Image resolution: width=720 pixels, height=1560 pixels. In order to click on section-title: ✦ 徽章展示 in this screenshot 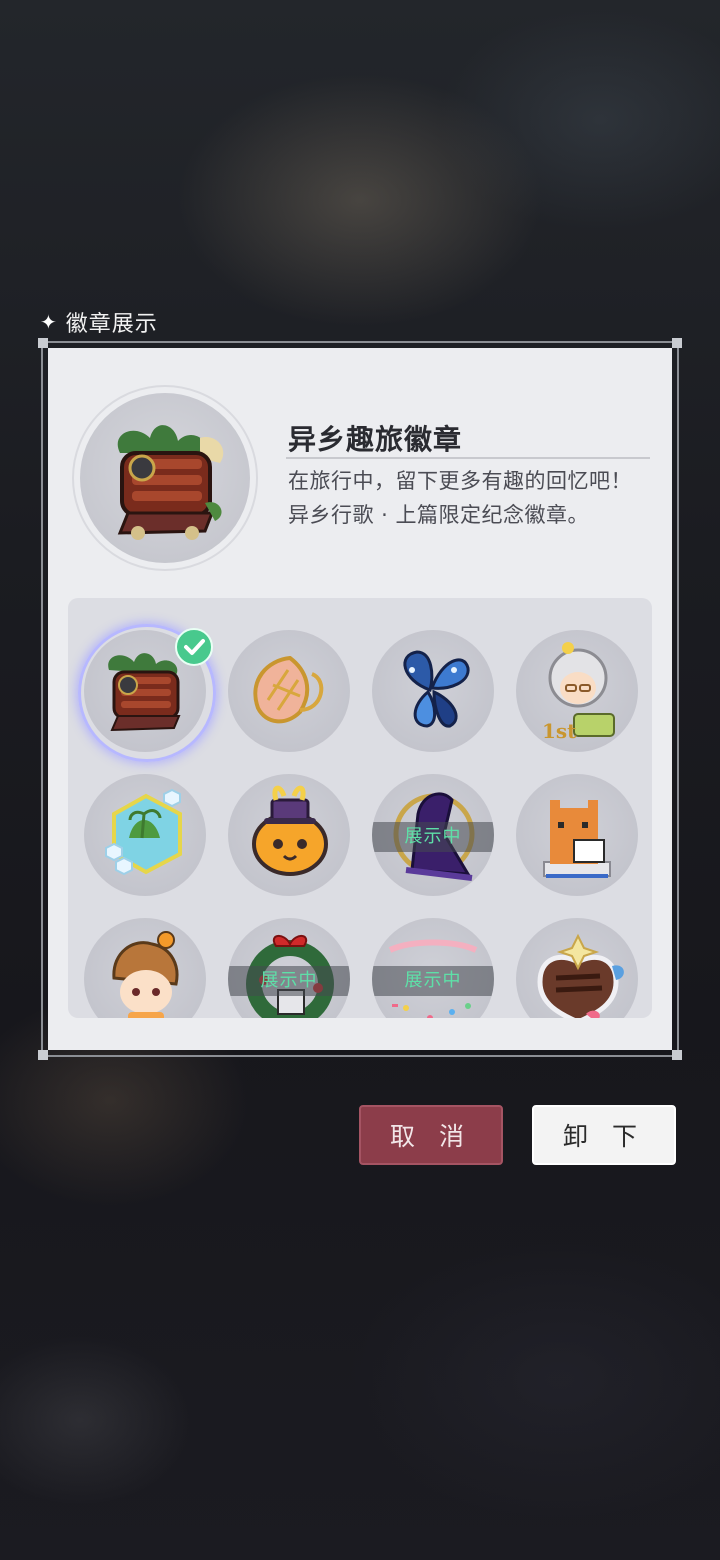, I will do `click(99, 322)`.